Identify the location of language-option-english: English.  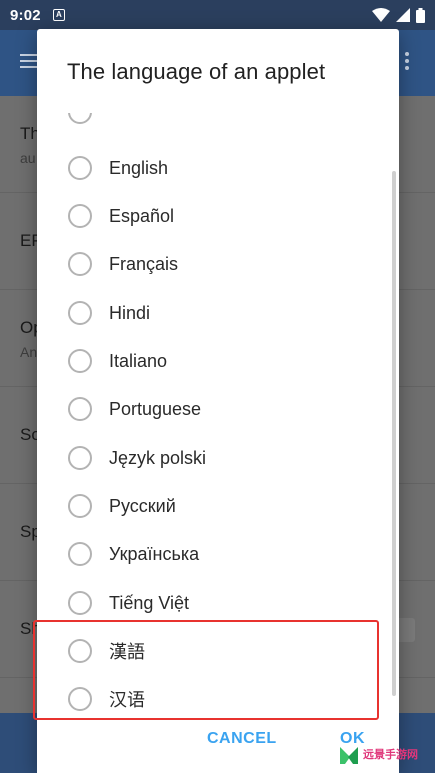
(218, 168).